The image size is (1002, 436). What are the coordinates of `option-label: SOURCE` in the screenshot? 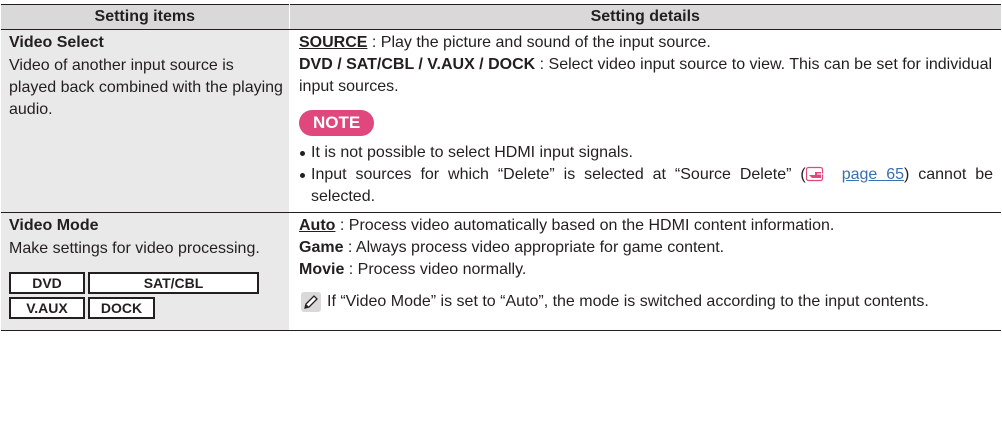 It's located at (333, 42).